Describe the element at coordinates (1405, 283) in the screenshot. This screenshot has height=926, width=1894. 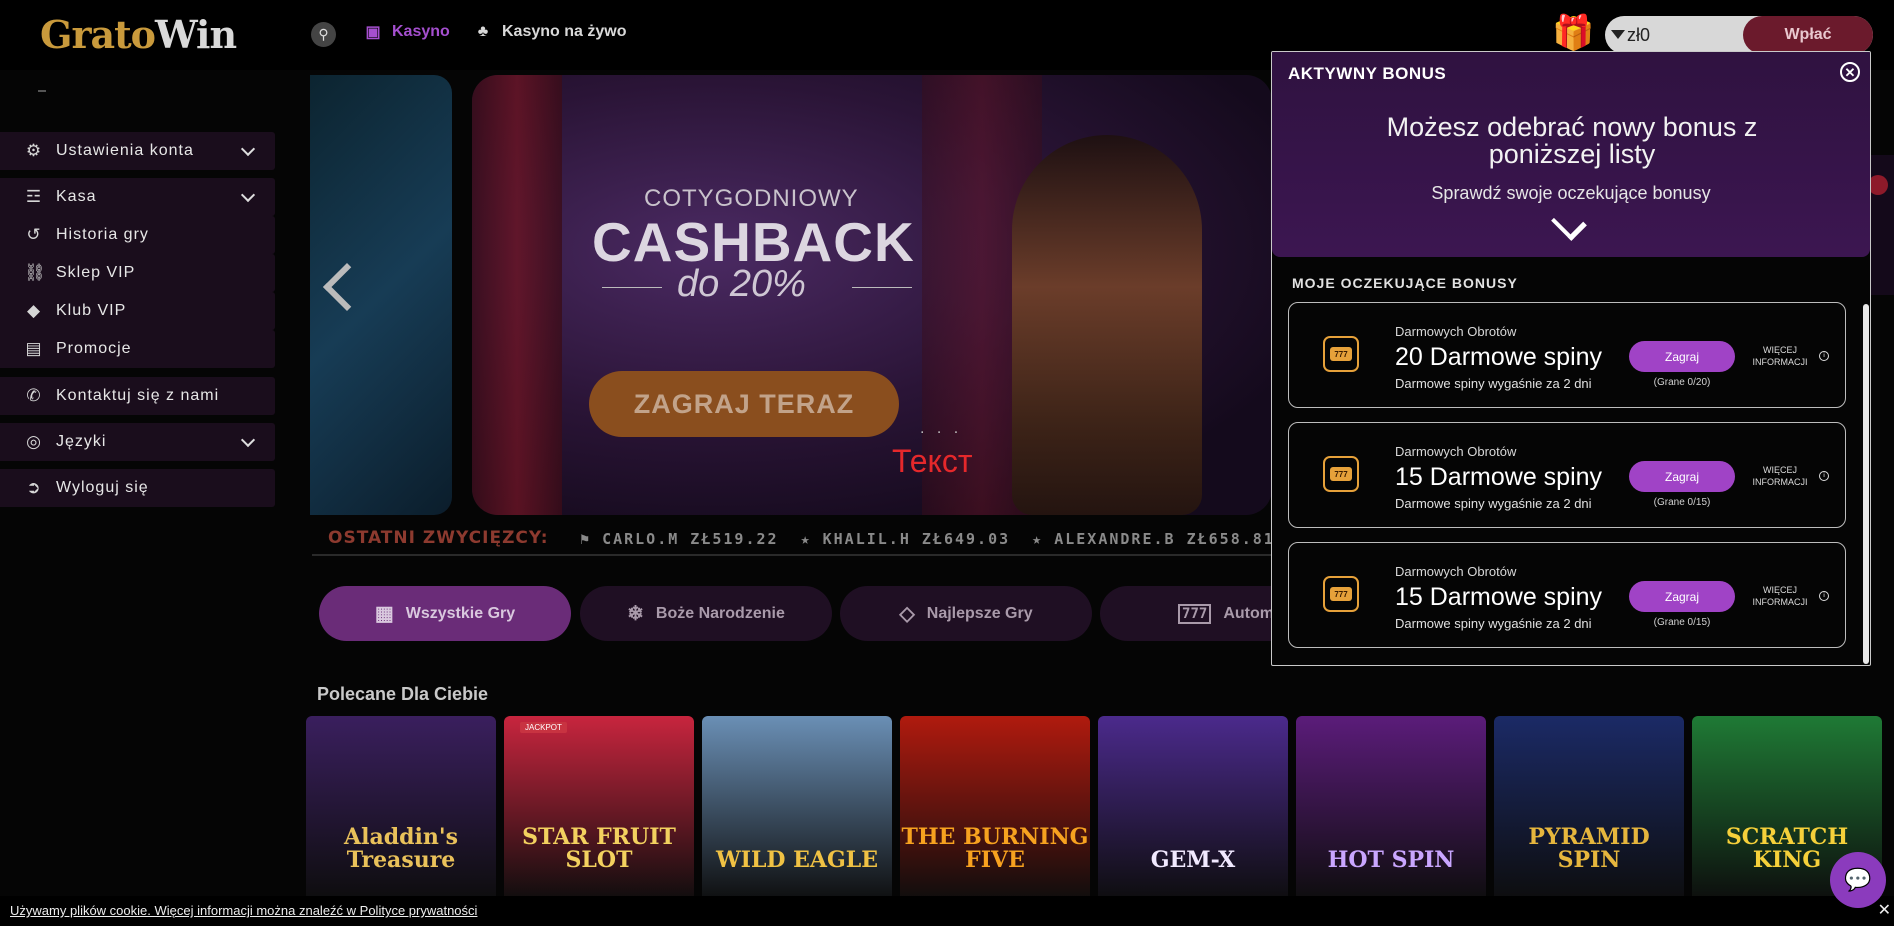
I see `pending-bonuses-title: MOJE OCZEKUJĄCE BONUSY` at that location.